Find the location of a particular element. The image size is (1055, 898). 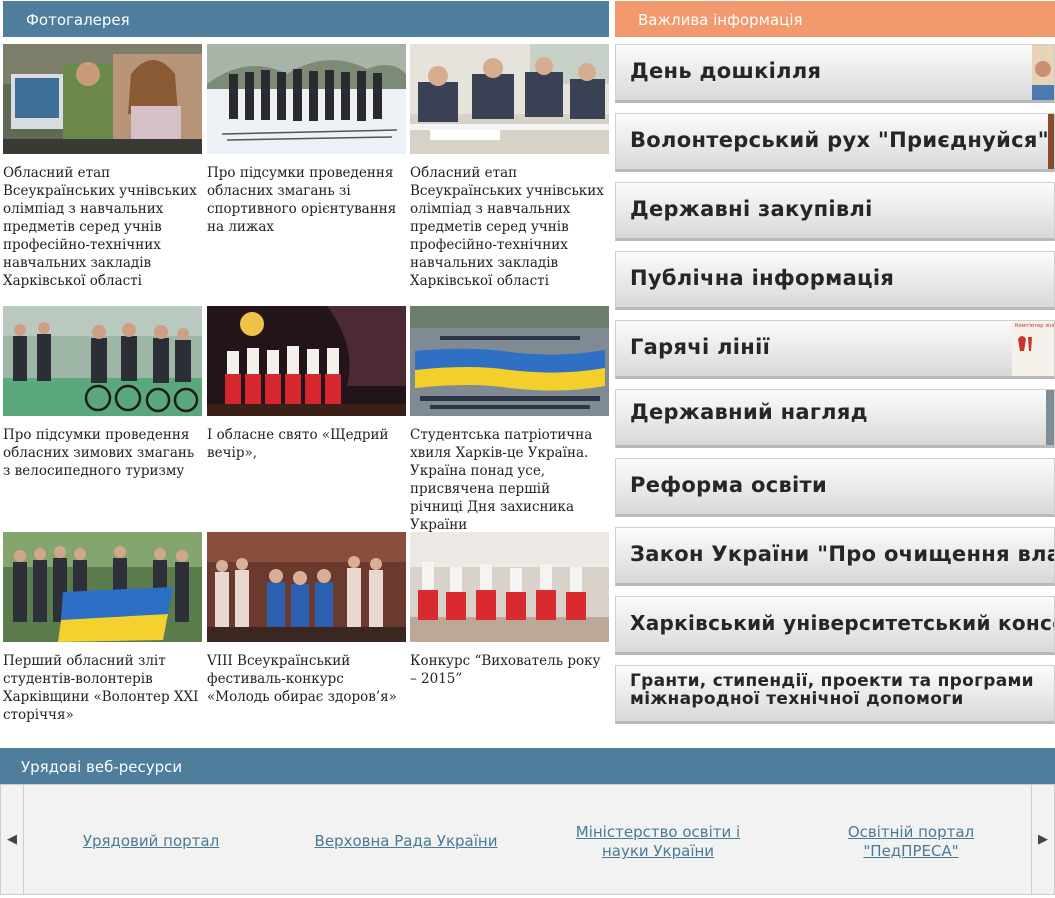

info-title: Важлива інформація is located at coordinates (720, 20).